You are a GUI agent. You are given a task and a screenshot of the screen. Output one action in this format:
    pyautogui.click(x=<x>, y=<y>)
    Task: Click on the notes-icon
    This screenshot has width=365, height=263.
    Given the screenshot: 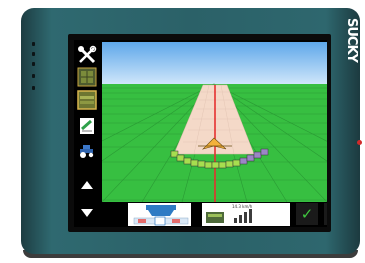 What is the action you would take?
    pyautogui.click(x=87, y=126)
    